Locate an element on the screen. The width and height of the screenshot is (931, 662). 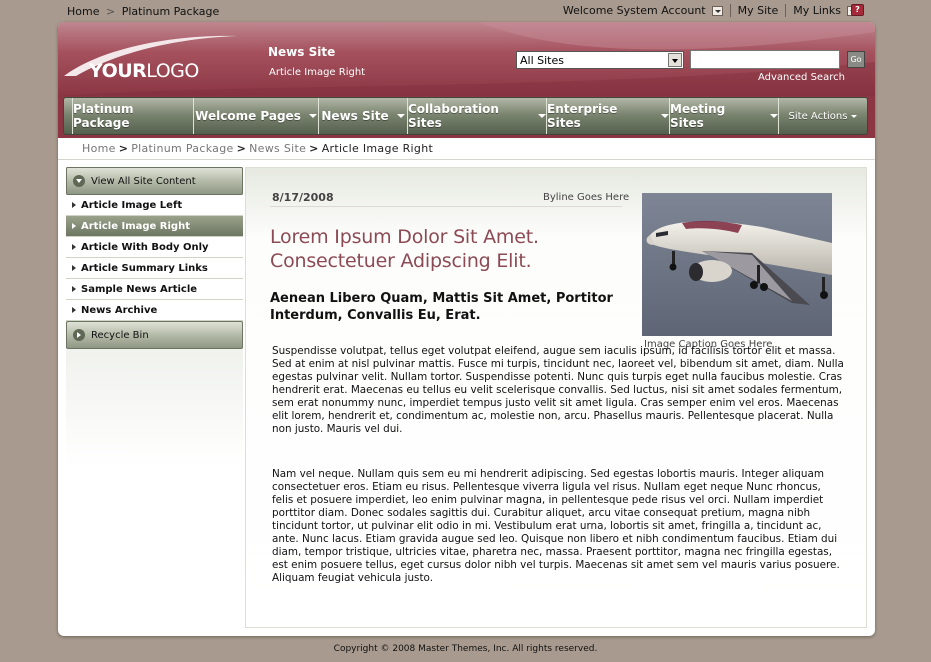
sidebar-item-label: Article With Body Only is located at coordinates (145, 247).